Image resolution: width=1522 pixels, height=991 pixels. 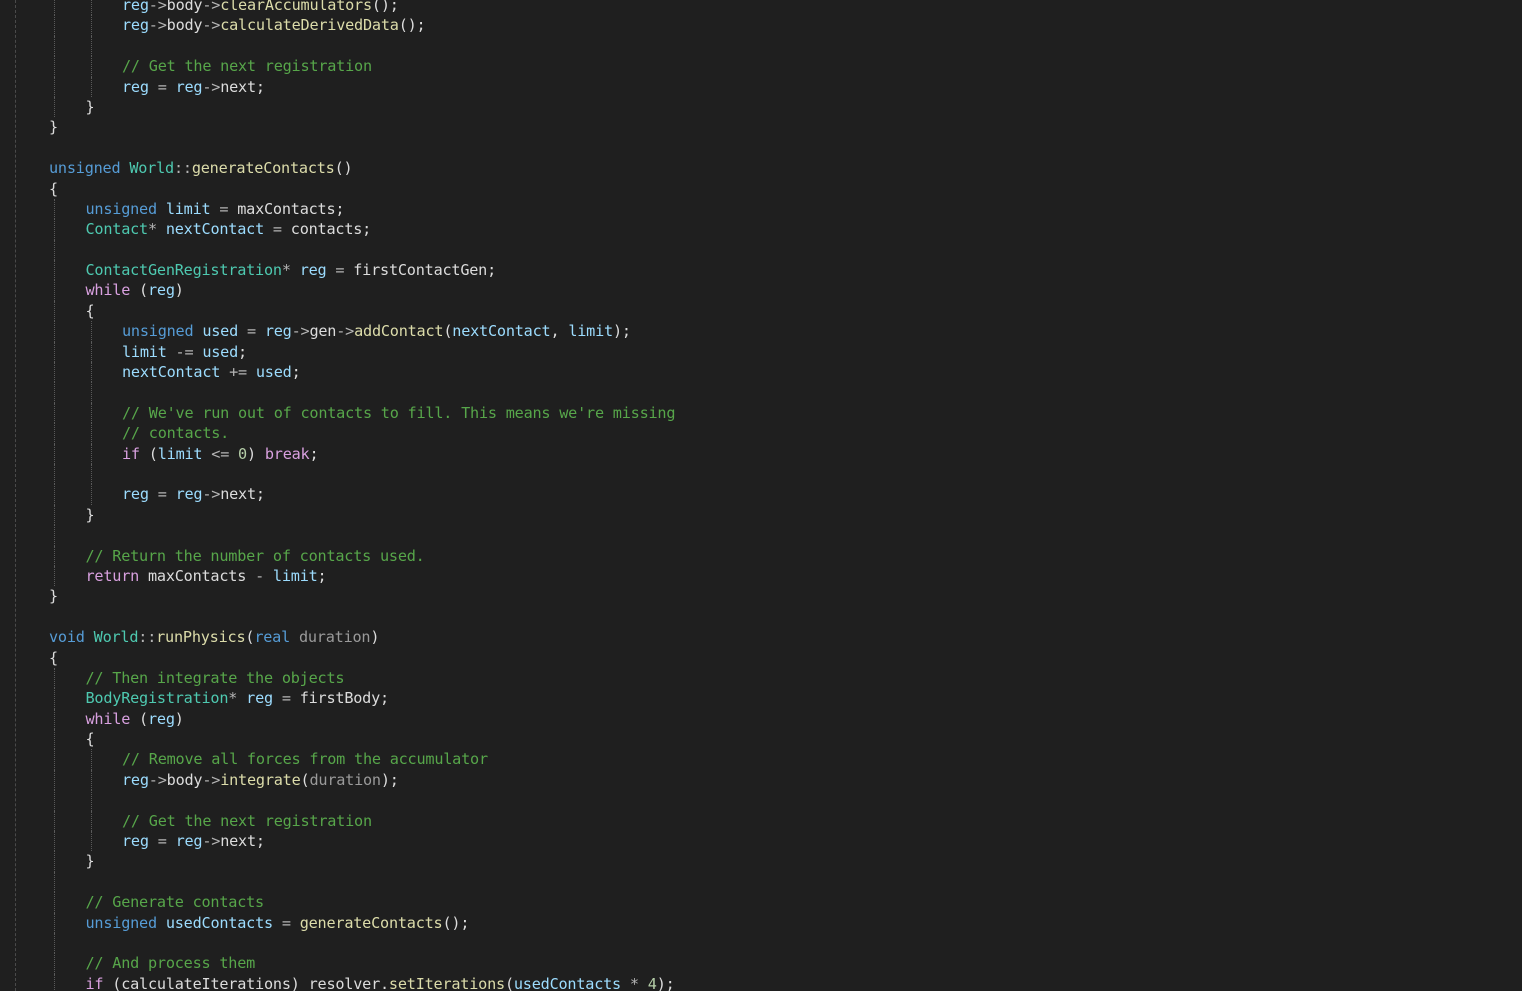 I want to click on code-line: return maxContacts - limit;, so click(x=362, y=576).